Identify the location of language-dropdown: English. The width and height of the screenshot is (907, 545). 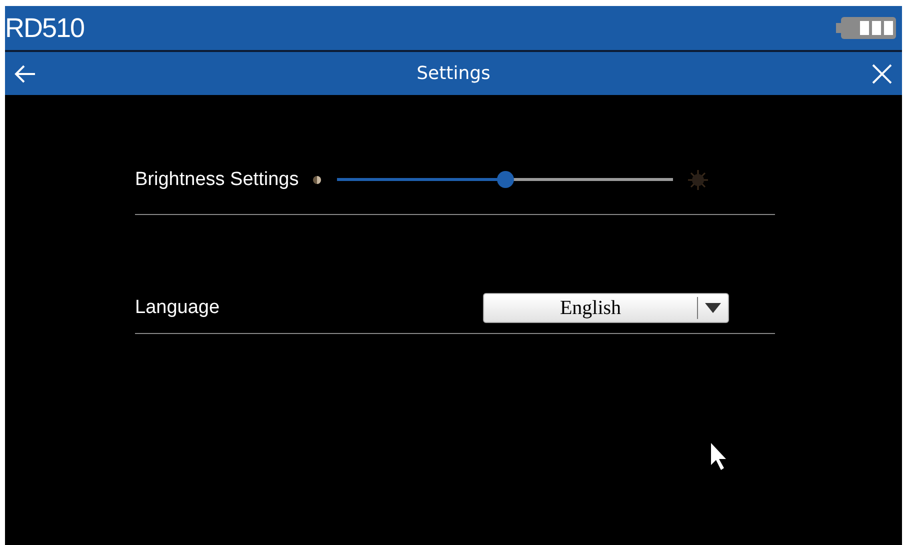
(606, 308).